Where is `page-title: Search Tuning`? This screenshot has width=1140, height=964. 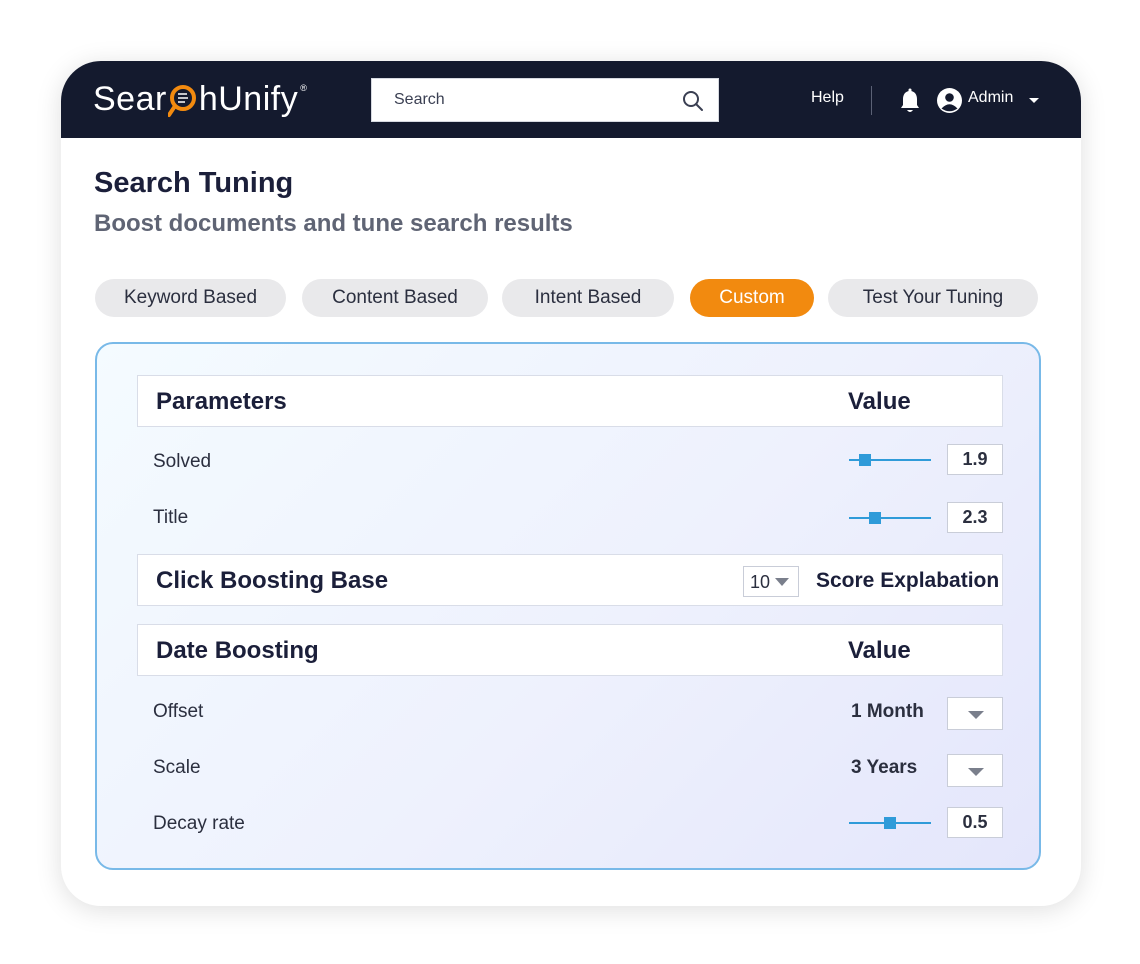
page-title: Search Tuning is located at coordinates (194, 183).